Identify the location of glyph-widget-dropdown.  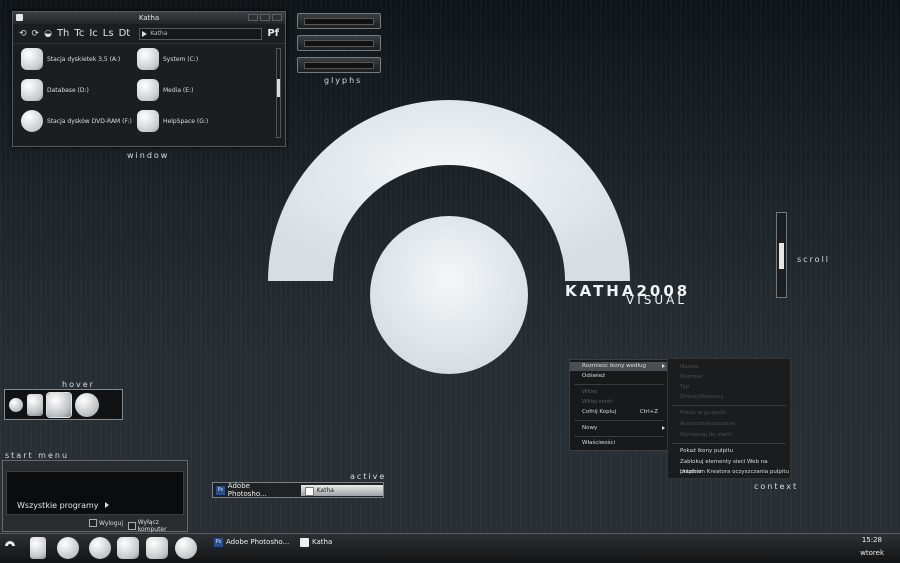
(339, 43).